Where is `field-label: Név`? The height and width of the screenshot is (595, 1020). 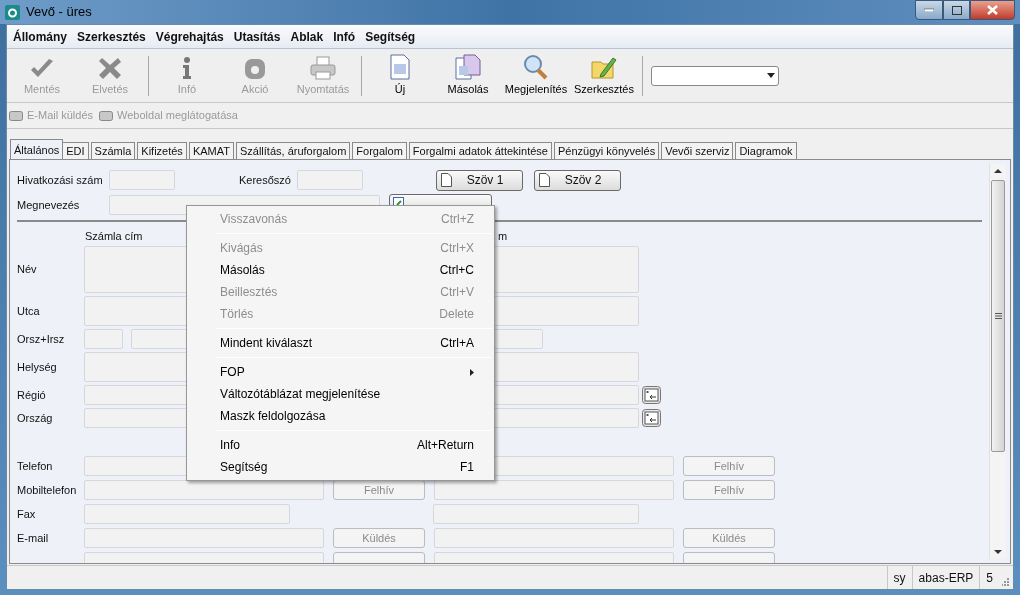 field-label: Név is located at coordinates (27, 270).